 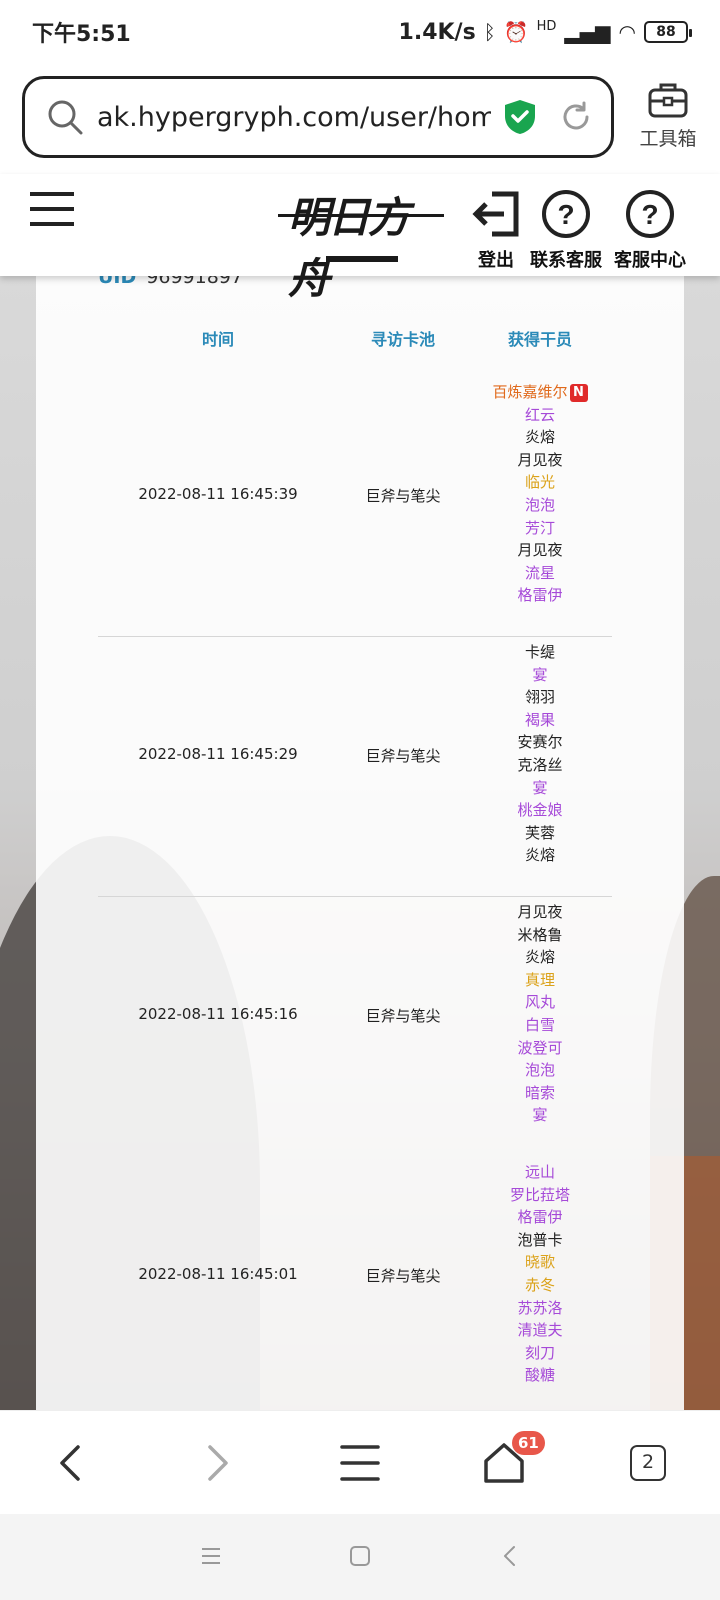 I want to click on row-time: 2022-08-11 16:45:01, so click(x=218, y=1274).